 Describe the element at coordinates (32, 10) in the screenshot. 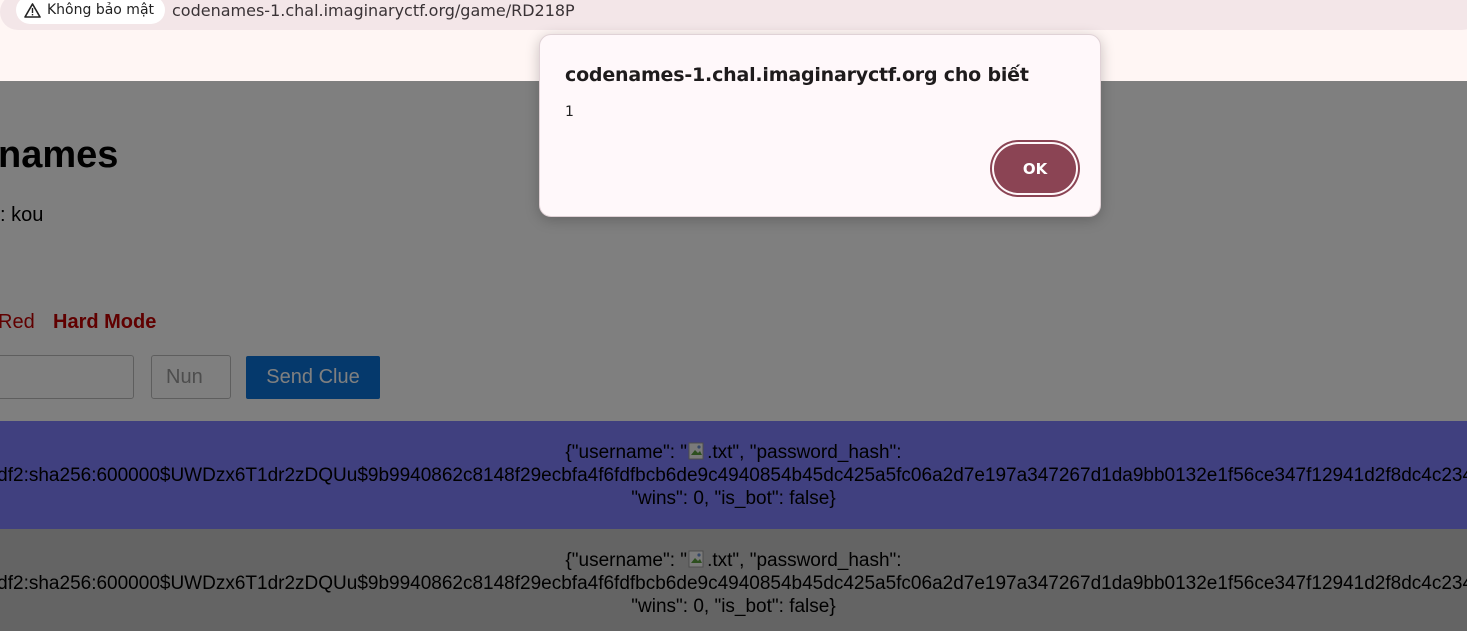

I see `warning-icon` at that location.